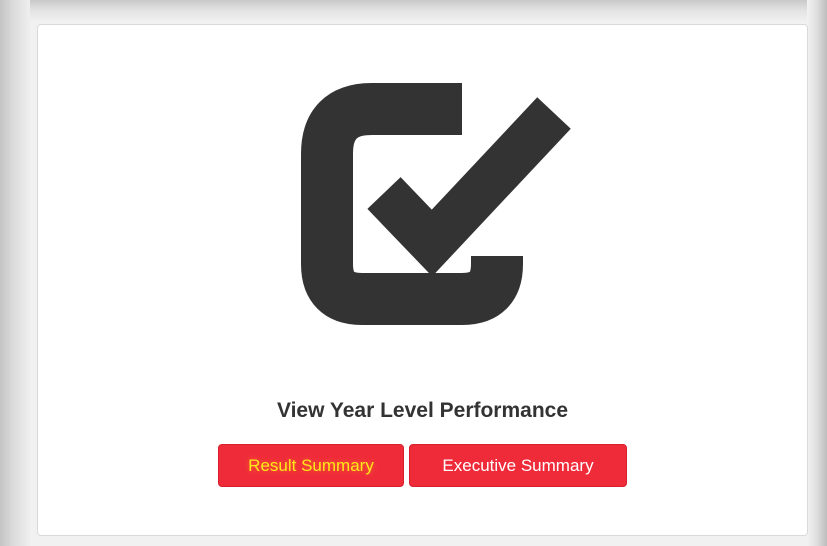  What do you see at coordinates (436, 204) in the screenshot?
I see `checkbox-check-icon` at bounding box center [436, 204].